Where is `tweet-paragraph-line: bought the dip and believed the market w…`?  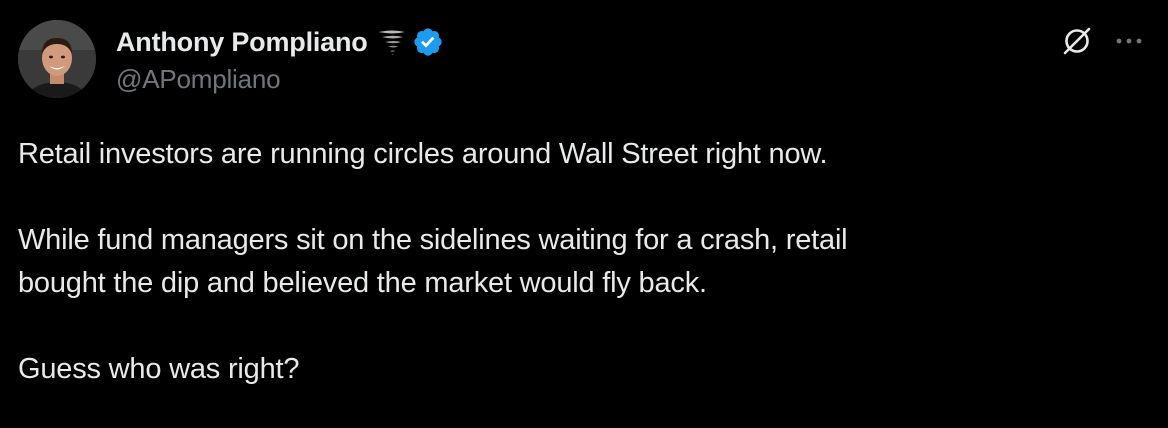 tweet-paragraph-line: bought the dip and believed the market w… is located at coordinates (362, 283).